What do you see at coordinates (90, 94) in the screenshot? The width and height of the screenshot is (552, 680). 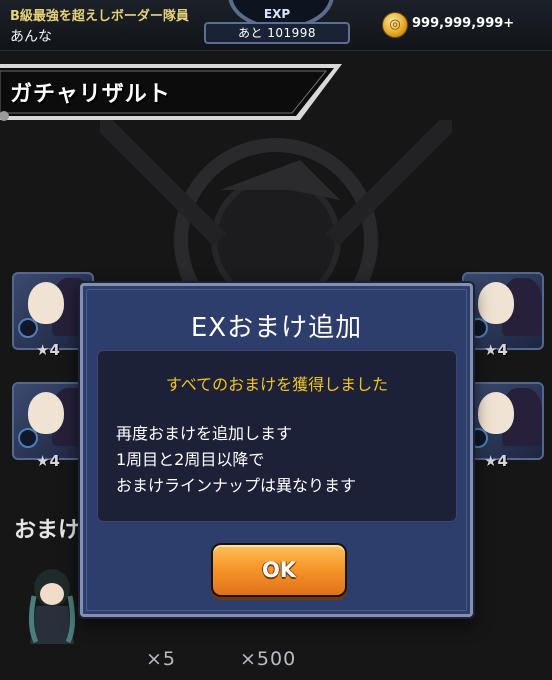 I see `page-title: ガチャリザルト` at bounding box center [90, 94].